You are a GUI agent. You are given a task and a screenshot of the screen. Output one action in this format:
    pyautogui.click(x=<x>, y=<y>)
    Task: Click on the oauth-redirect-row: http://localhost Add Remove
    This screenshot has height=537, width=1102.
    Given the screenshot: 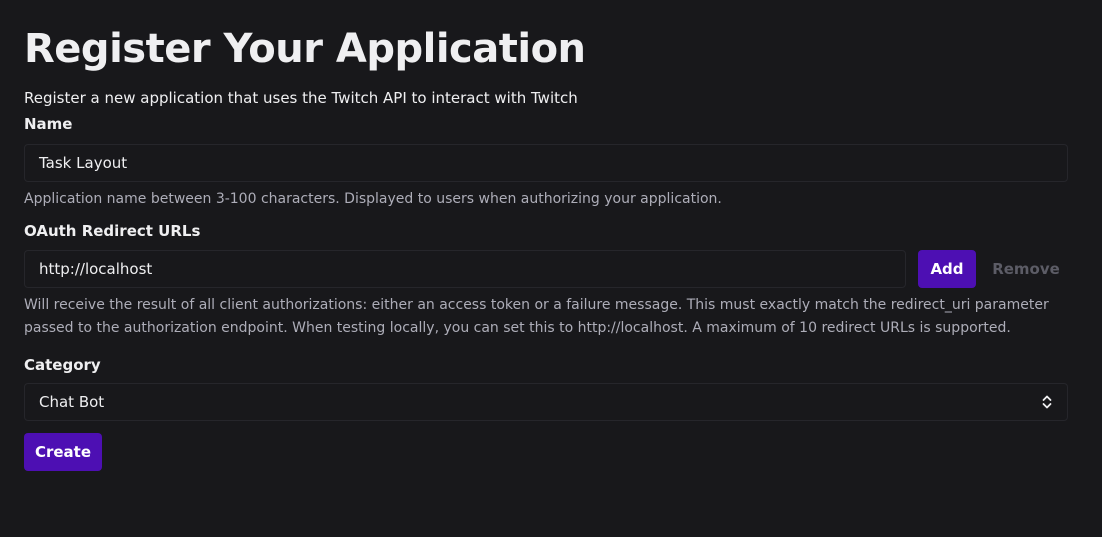 What is the action you would take?
    pyautogui.click(x=546, y=269)
    